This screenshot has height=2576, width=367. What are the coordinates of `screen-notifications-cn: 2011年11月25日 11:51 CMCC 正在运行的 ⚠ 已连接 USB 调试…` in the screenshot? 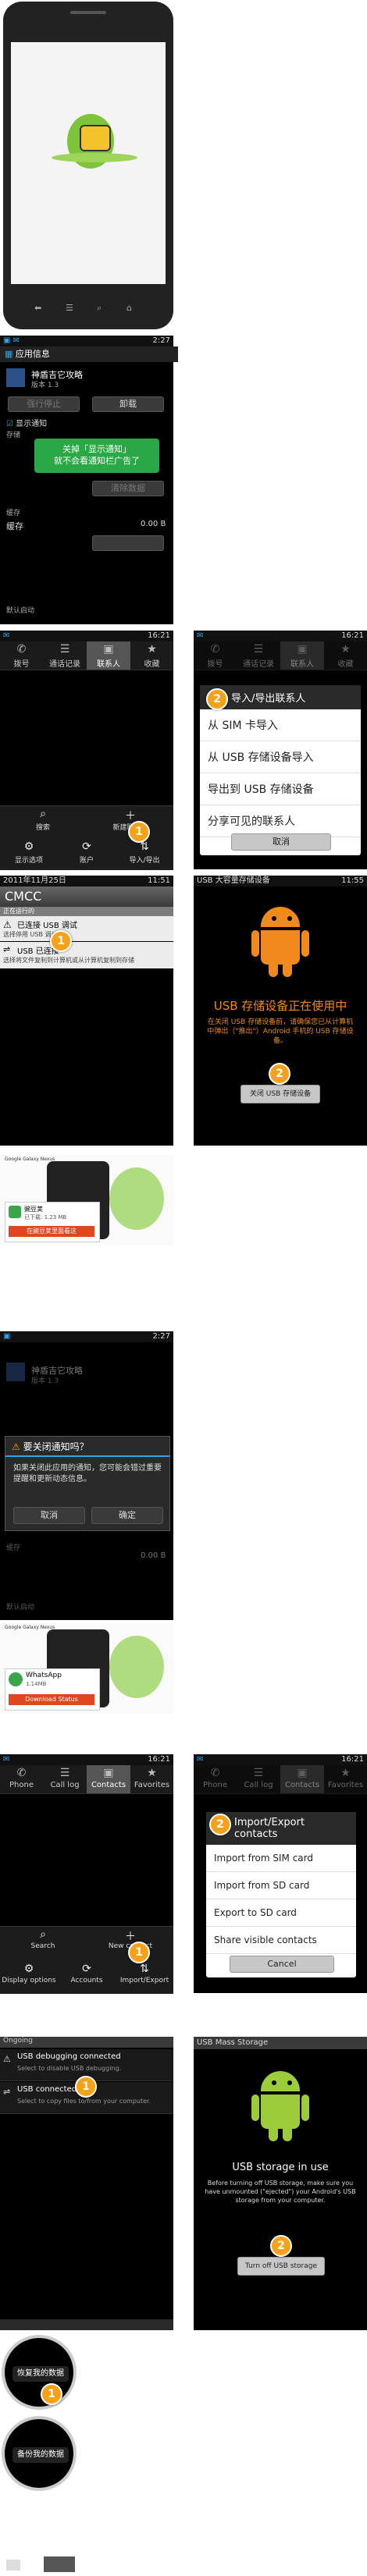 It's located at (86, 1011).